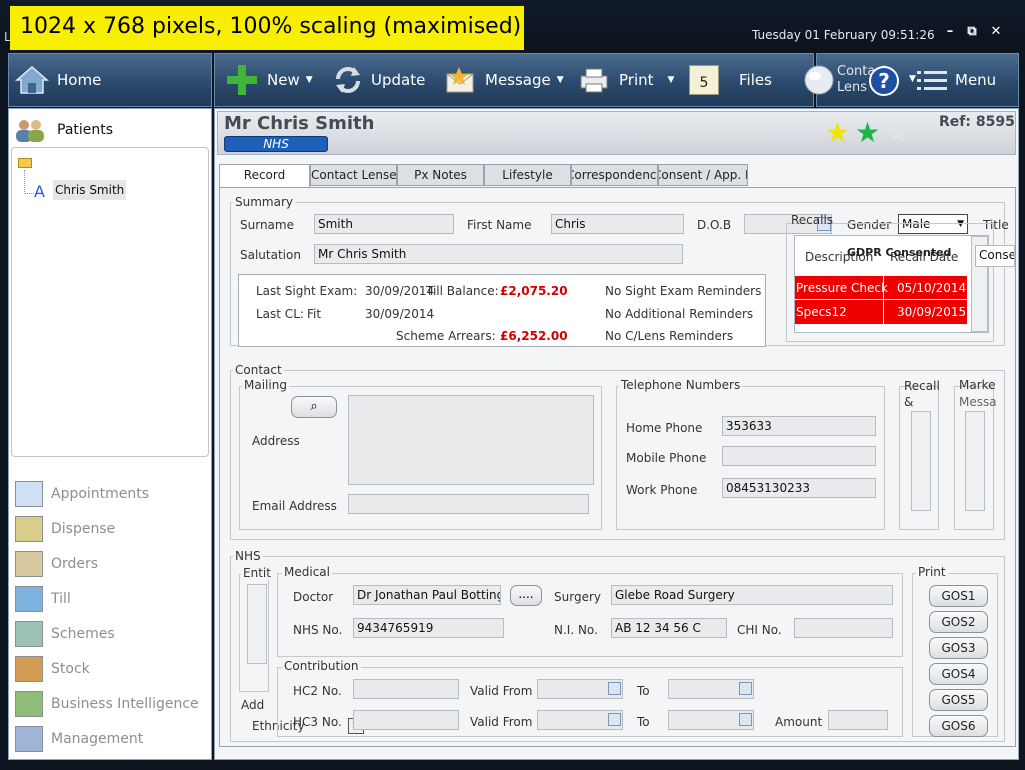 The image size is (1025, 770). I want to click on patient-tree: A Chris Smith, so click(110, 302).